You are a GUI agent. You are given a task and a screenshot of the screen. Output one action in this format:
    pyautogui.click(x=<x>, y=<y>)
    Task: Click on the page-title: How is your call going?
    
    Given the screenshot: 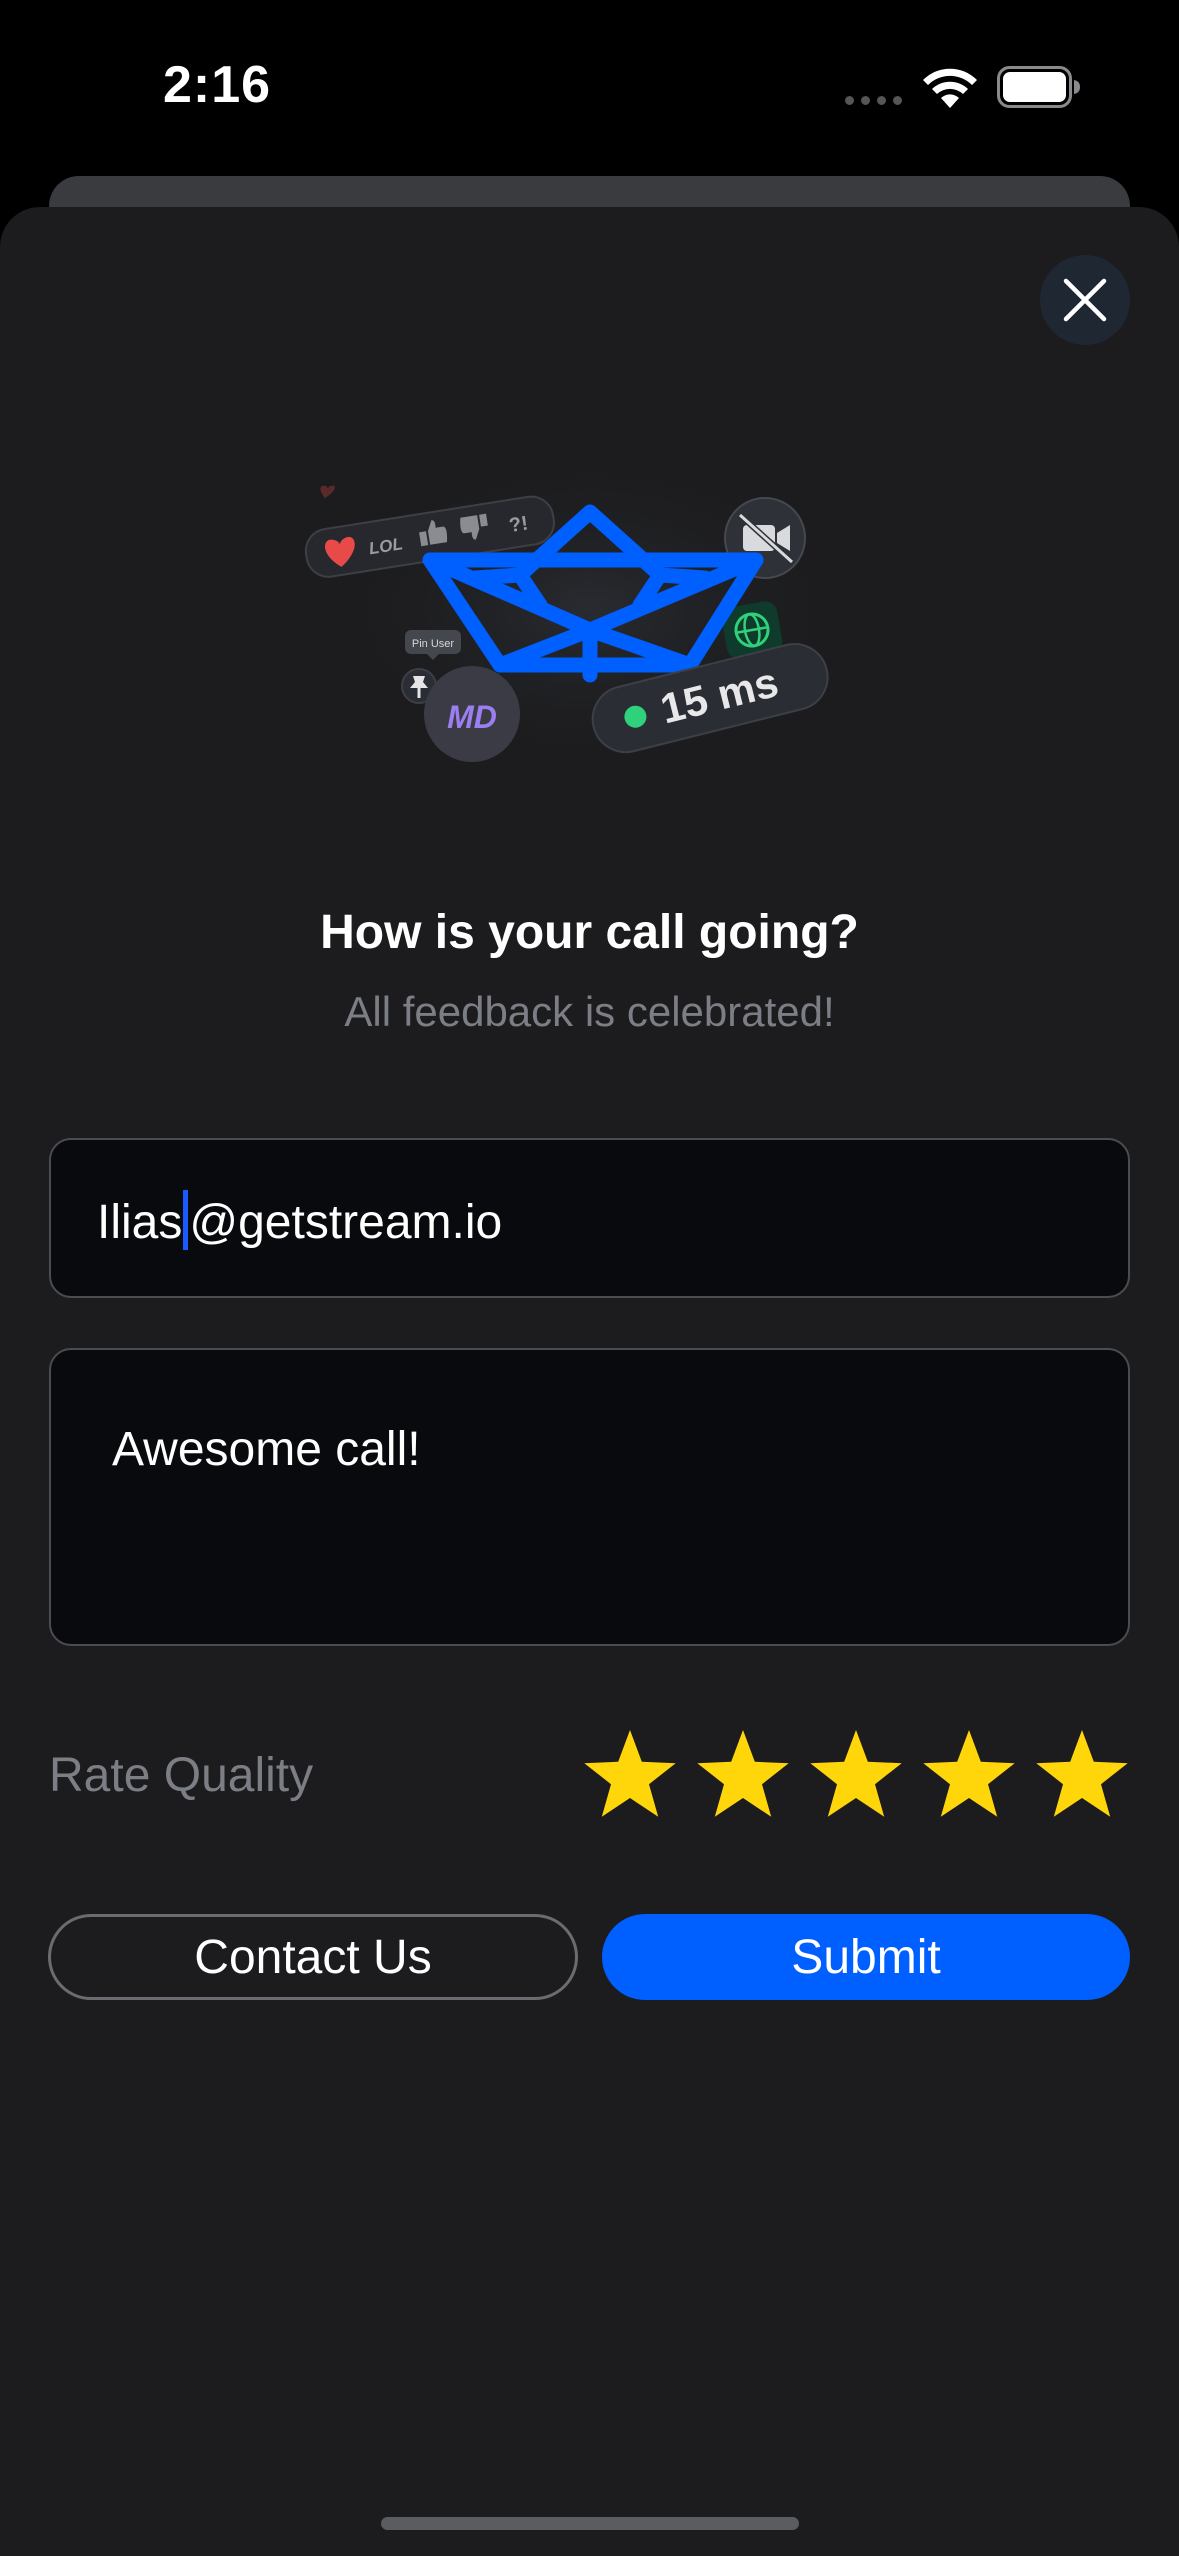 What is the action you would take?
    pyautogui.click(x=589, y=932)
    